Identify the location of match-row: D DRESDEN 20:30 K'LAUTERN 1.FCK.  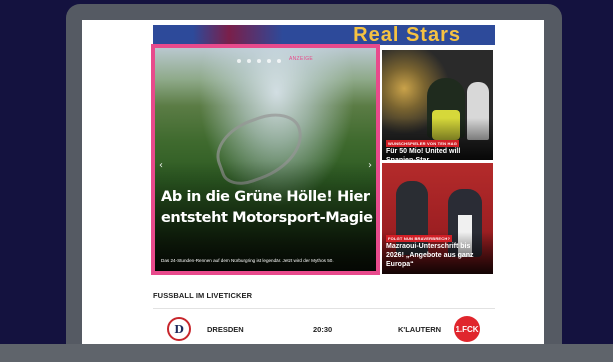
(324, 325).